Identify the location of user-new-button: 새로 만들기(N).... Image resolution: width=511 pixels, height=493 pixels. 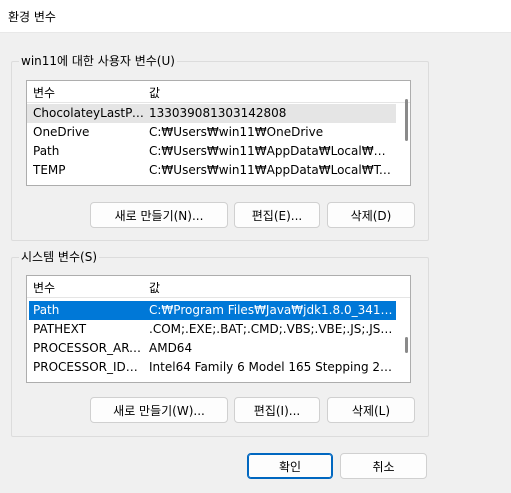
(159, 215).